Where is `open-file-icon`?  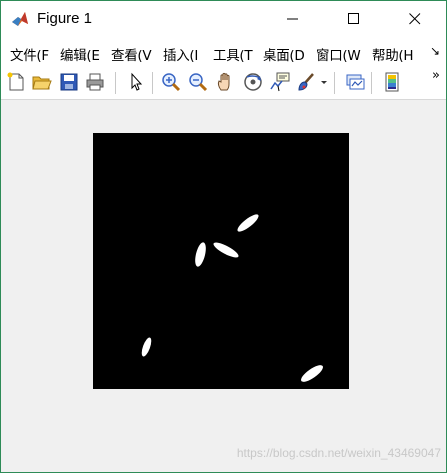
open-file-icon is located at coordinates (42, 82).